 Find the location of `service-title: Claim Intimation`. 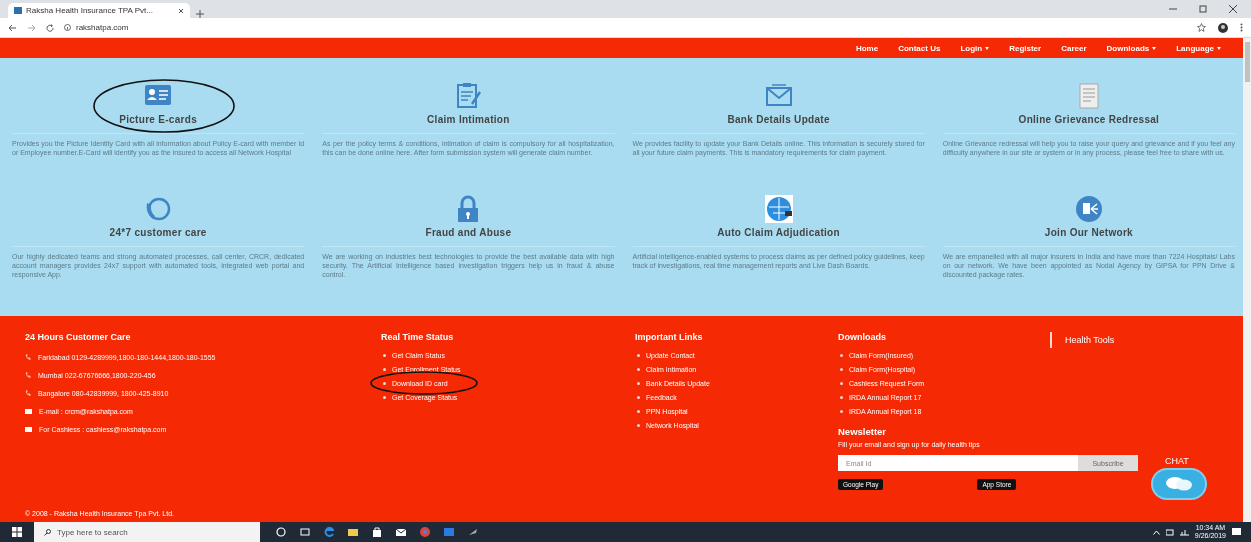

service-title: Claim Intimation is located at coordinates (468, 119).